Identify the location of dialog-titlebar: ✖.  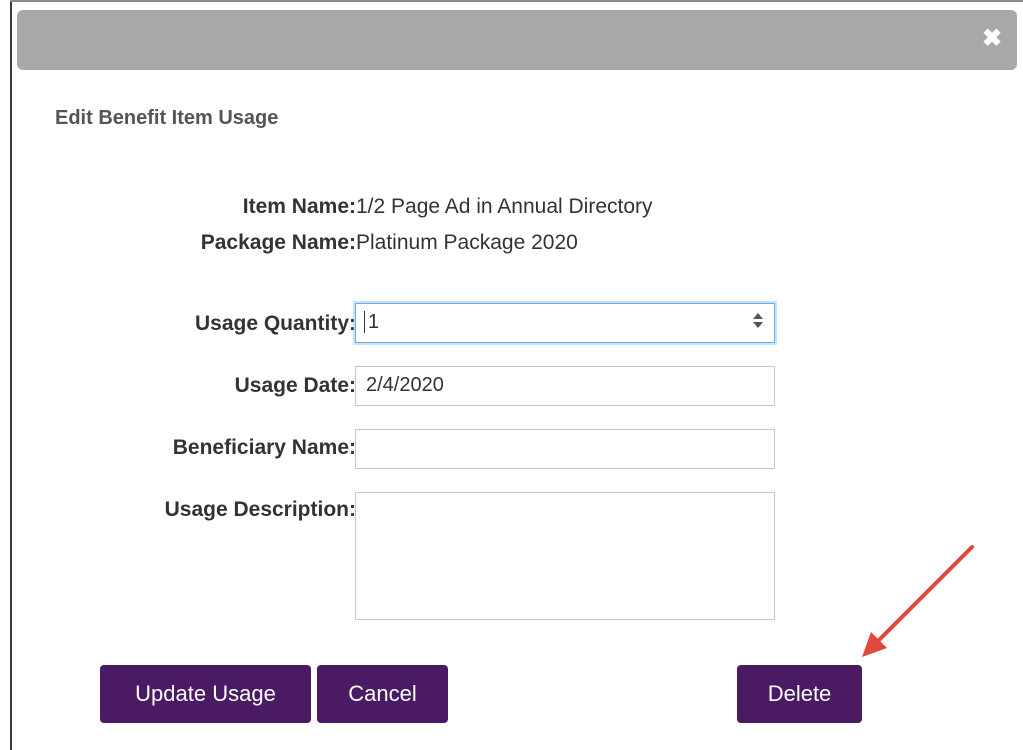
(517, 40).